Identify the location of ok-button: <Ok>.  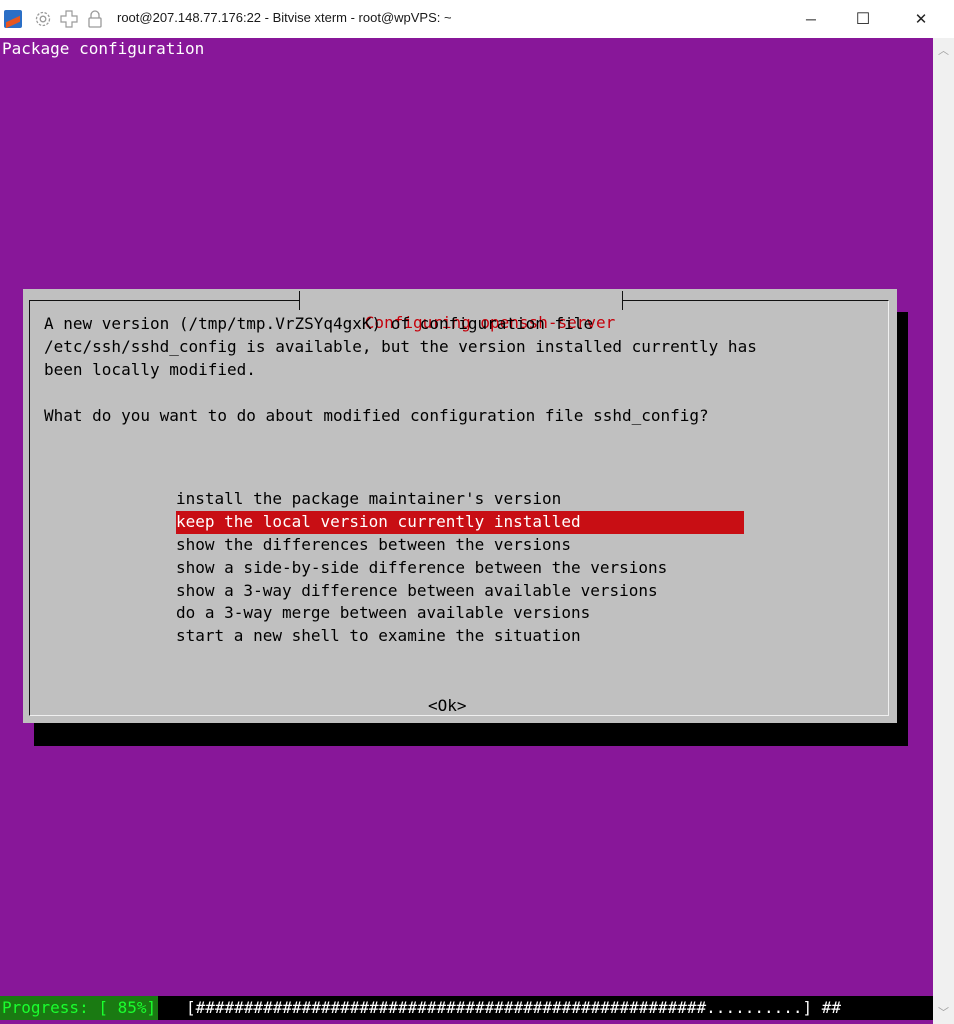
(447, 706).